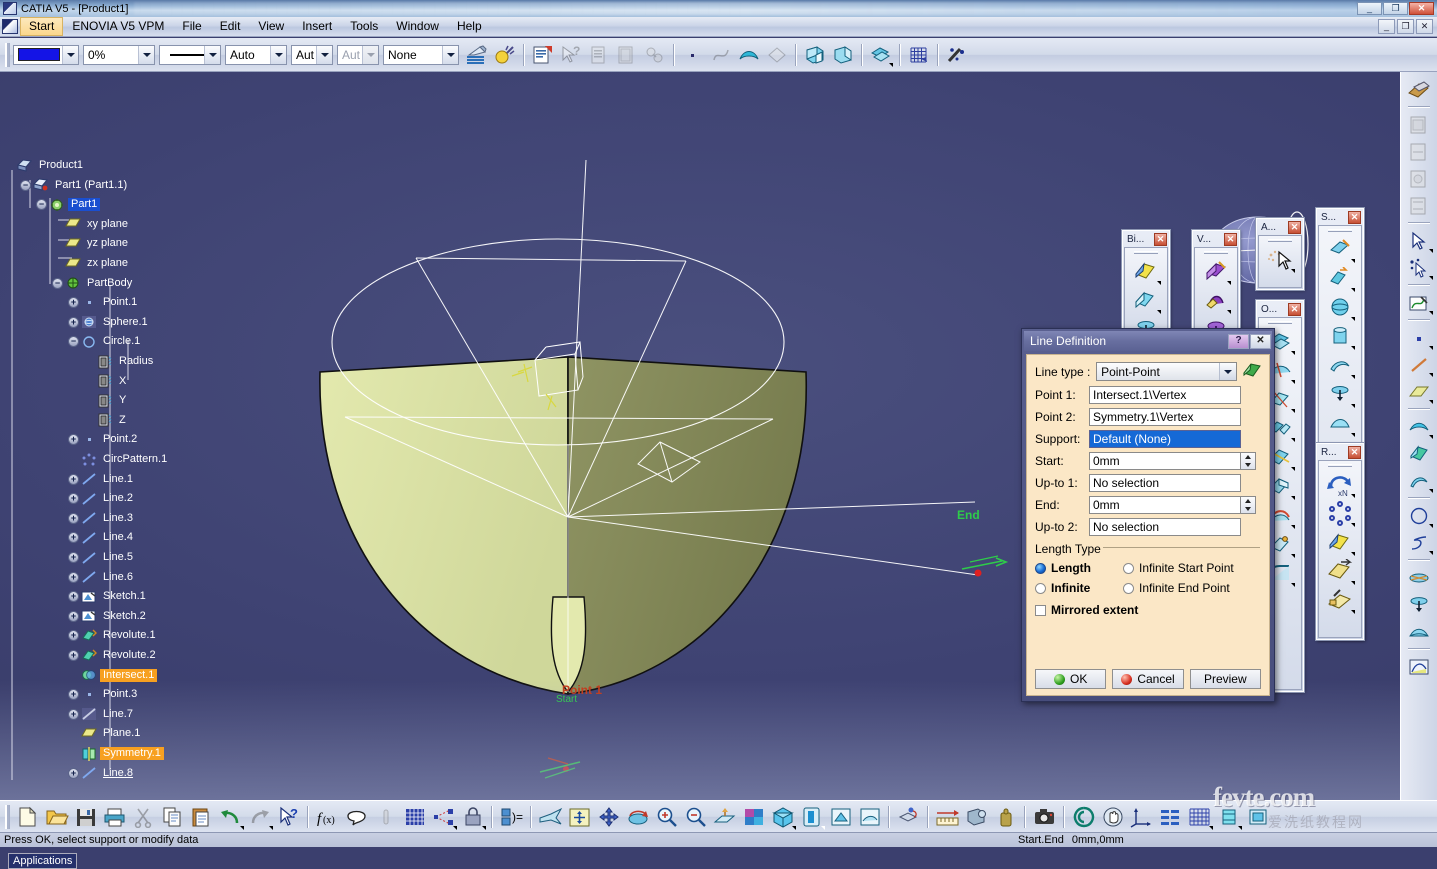 The height and width of the screenshot is (869, 1437). I want to click on invert-orientation-icon, so click(1340, 571).